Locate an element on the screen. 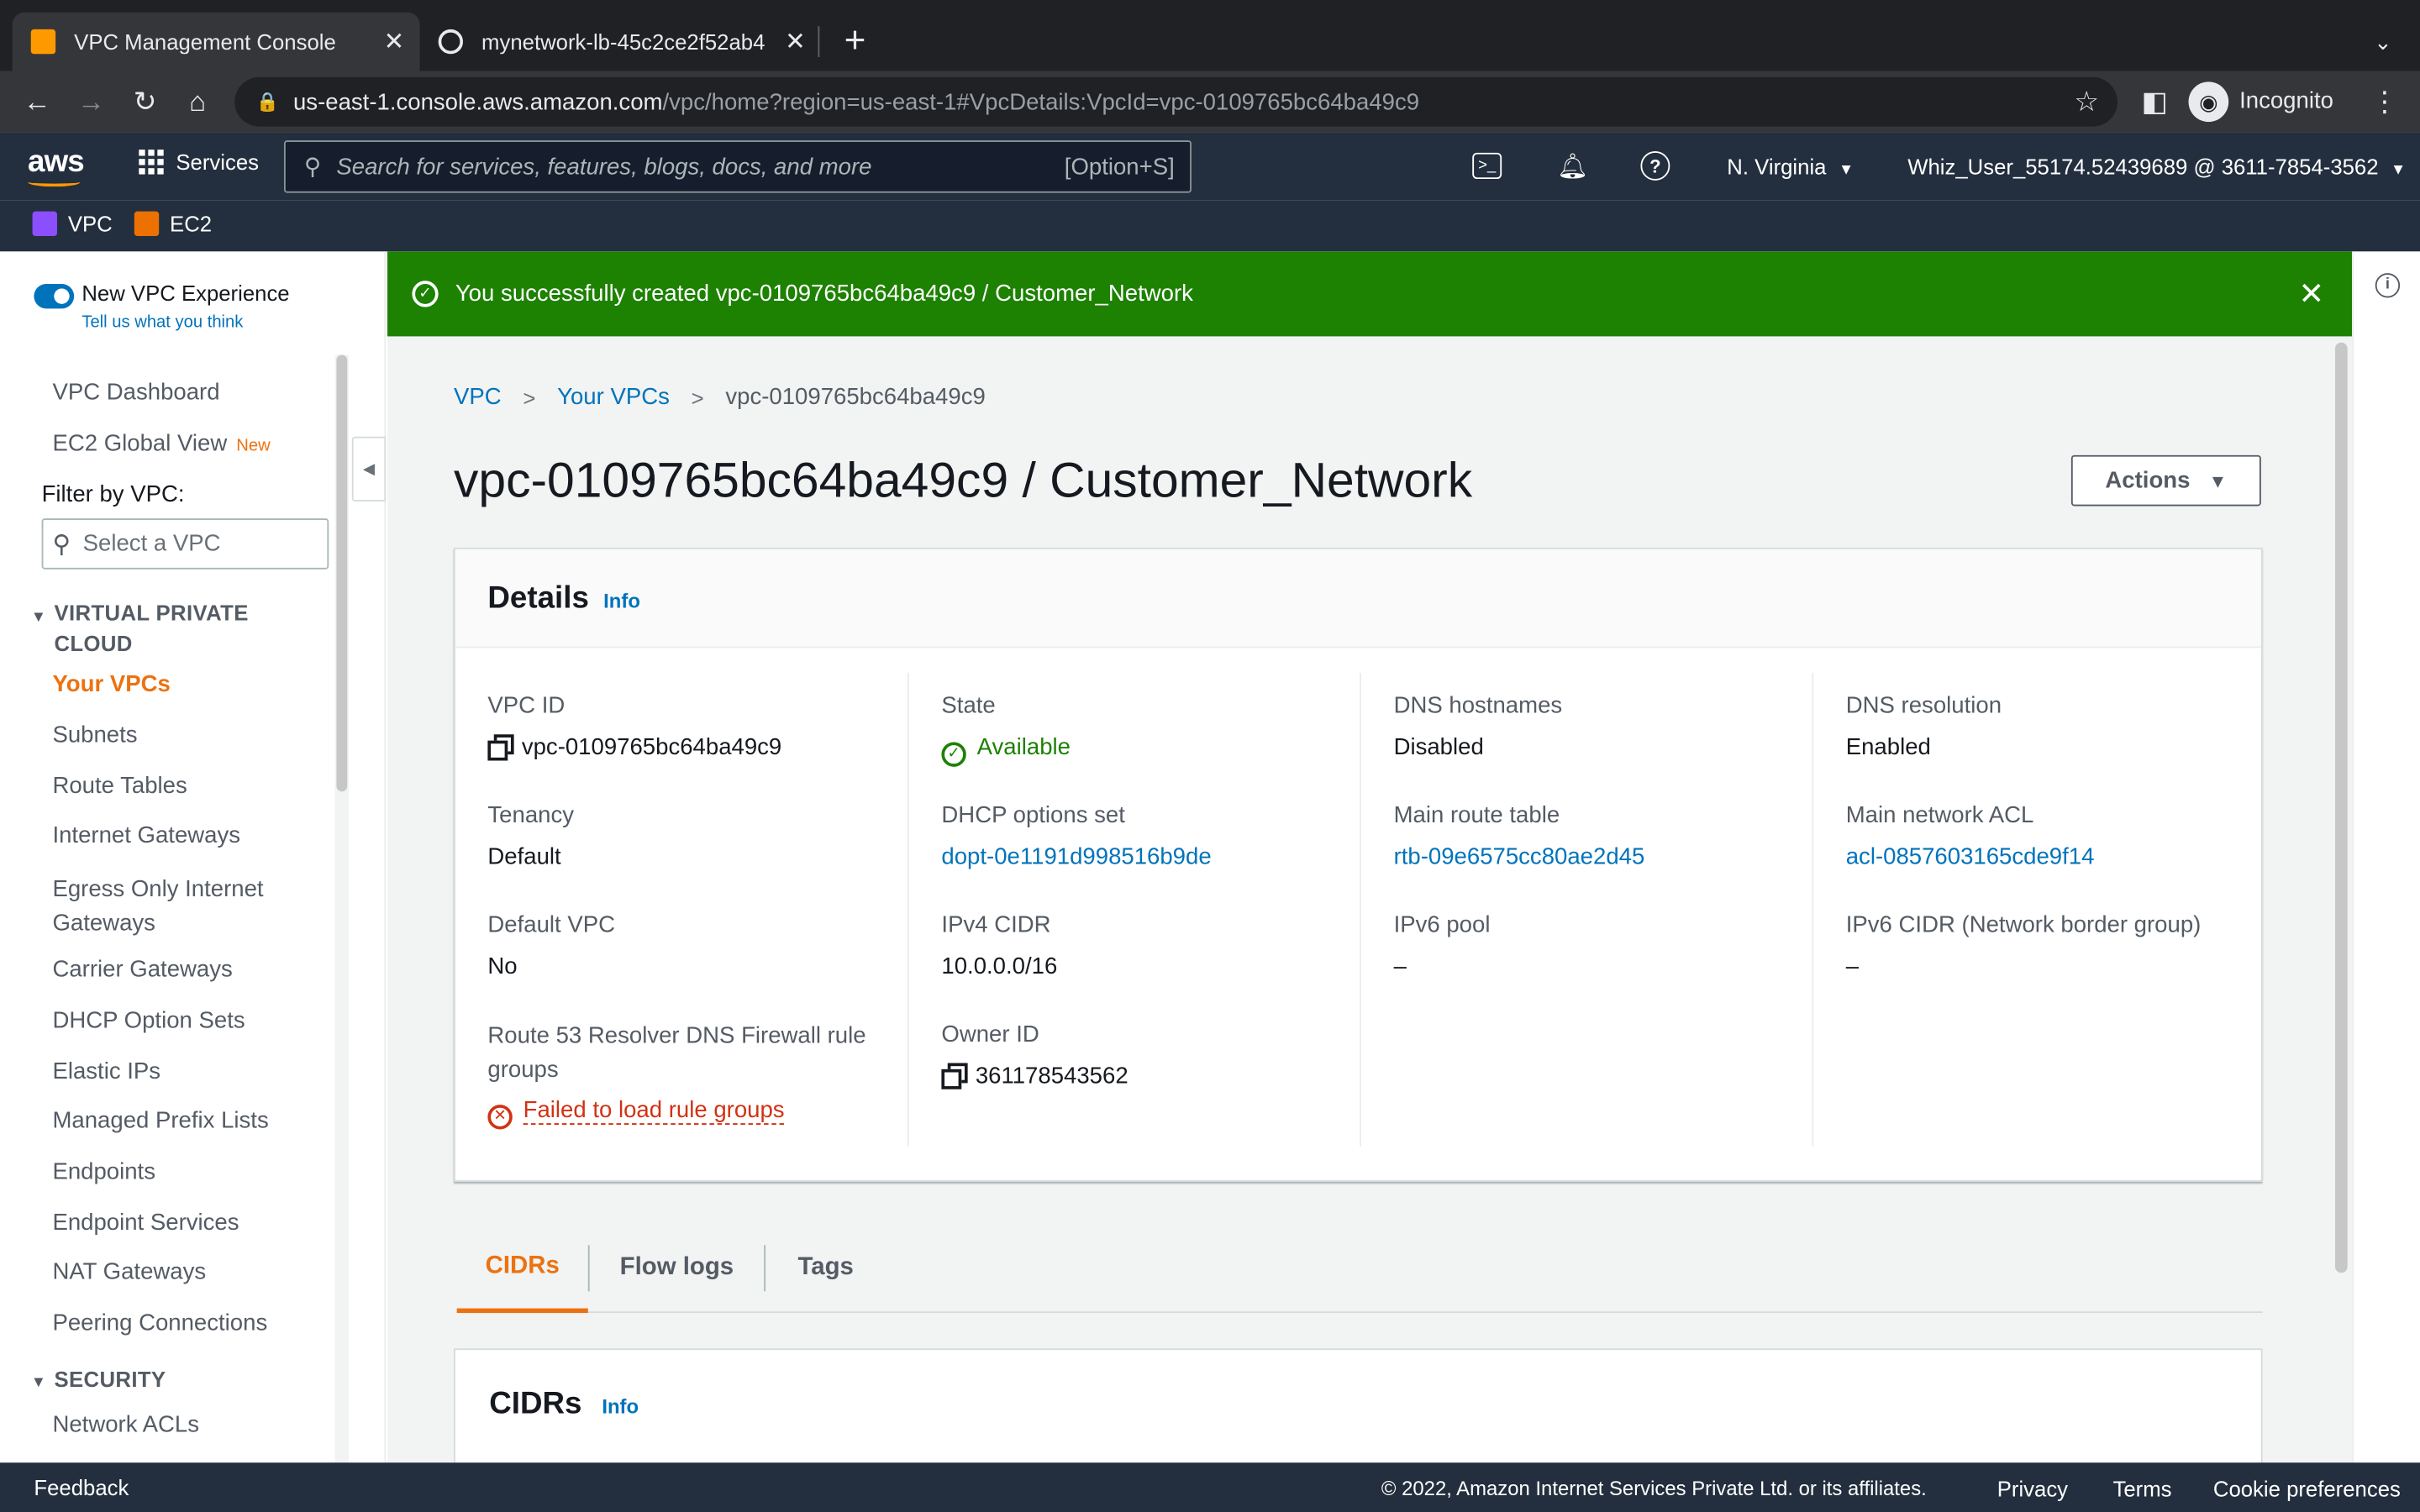 The height and width of the screenshot is (1512, 2420). bell-icon: 🔔︎ is located at coordinates (1572, 166).